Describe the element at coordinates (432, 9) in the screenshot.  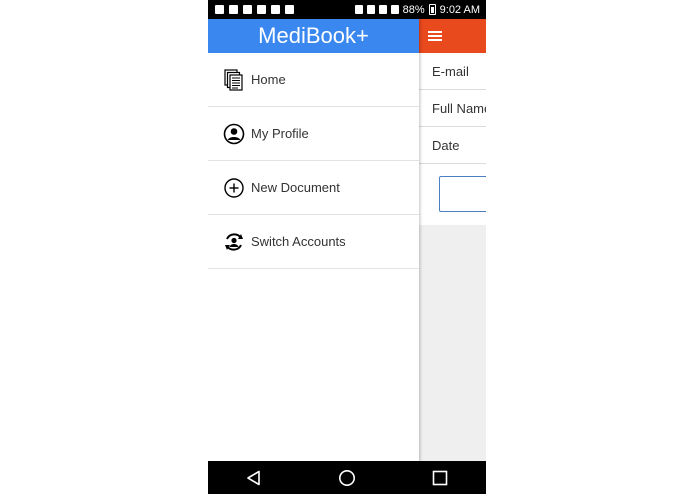
I see `battery-icon` at that location.